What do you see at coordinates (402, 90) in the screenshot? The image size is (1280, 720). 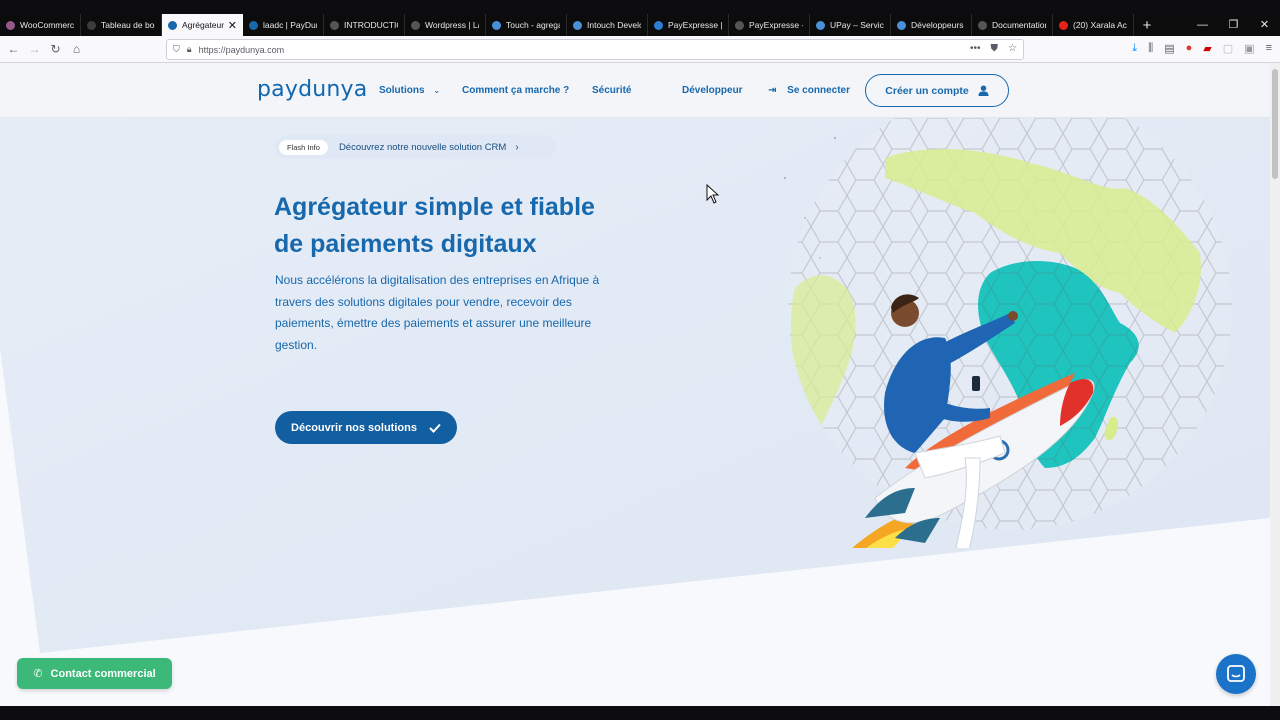 I see `nav-solutions-label: Solutions` at bounding box center [402, 90].